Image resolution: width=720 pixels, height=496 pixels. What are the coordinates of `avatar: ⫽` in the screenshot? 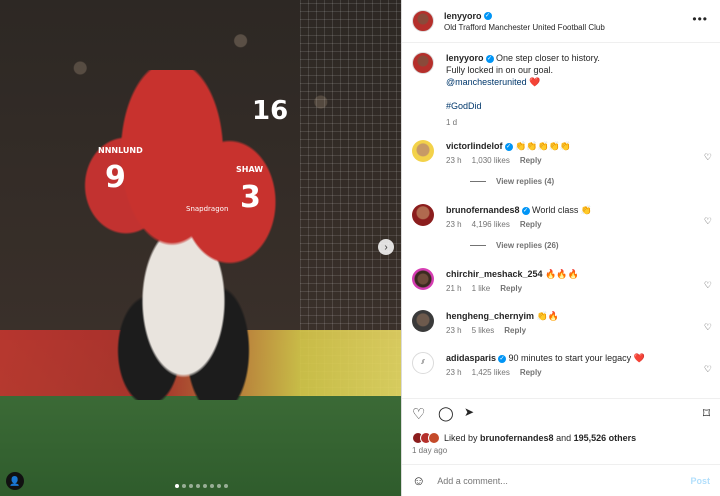 It's located at (423, 363).